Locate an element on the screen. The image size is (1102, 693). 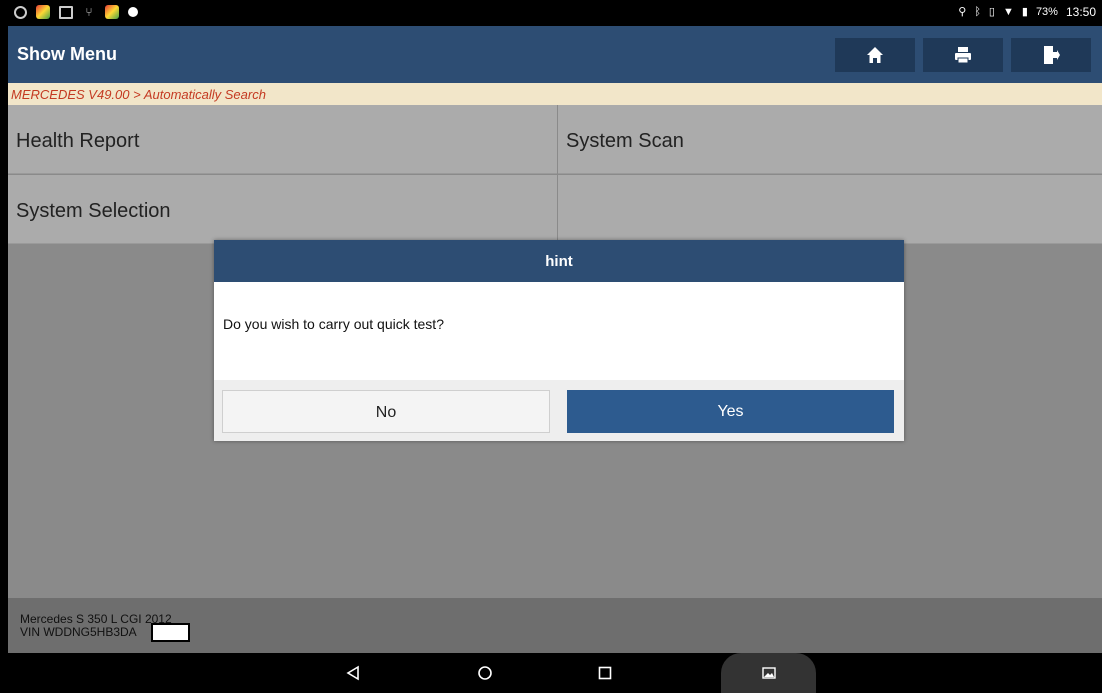
dialog-title: hint is located at coordinates (559, 261).